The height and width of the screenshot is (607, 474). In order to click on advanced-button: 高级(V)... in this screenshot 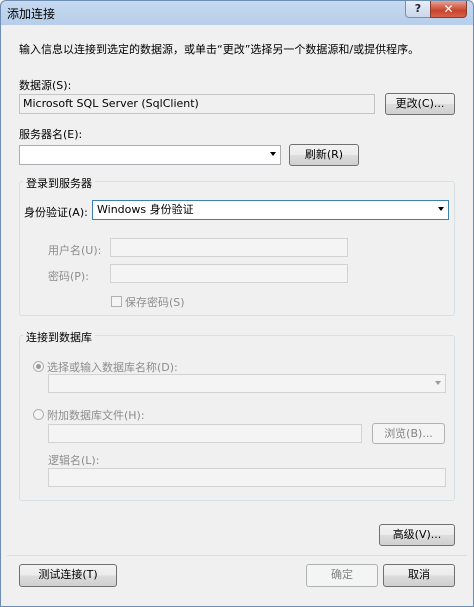, I will do `click(417, 535)`.